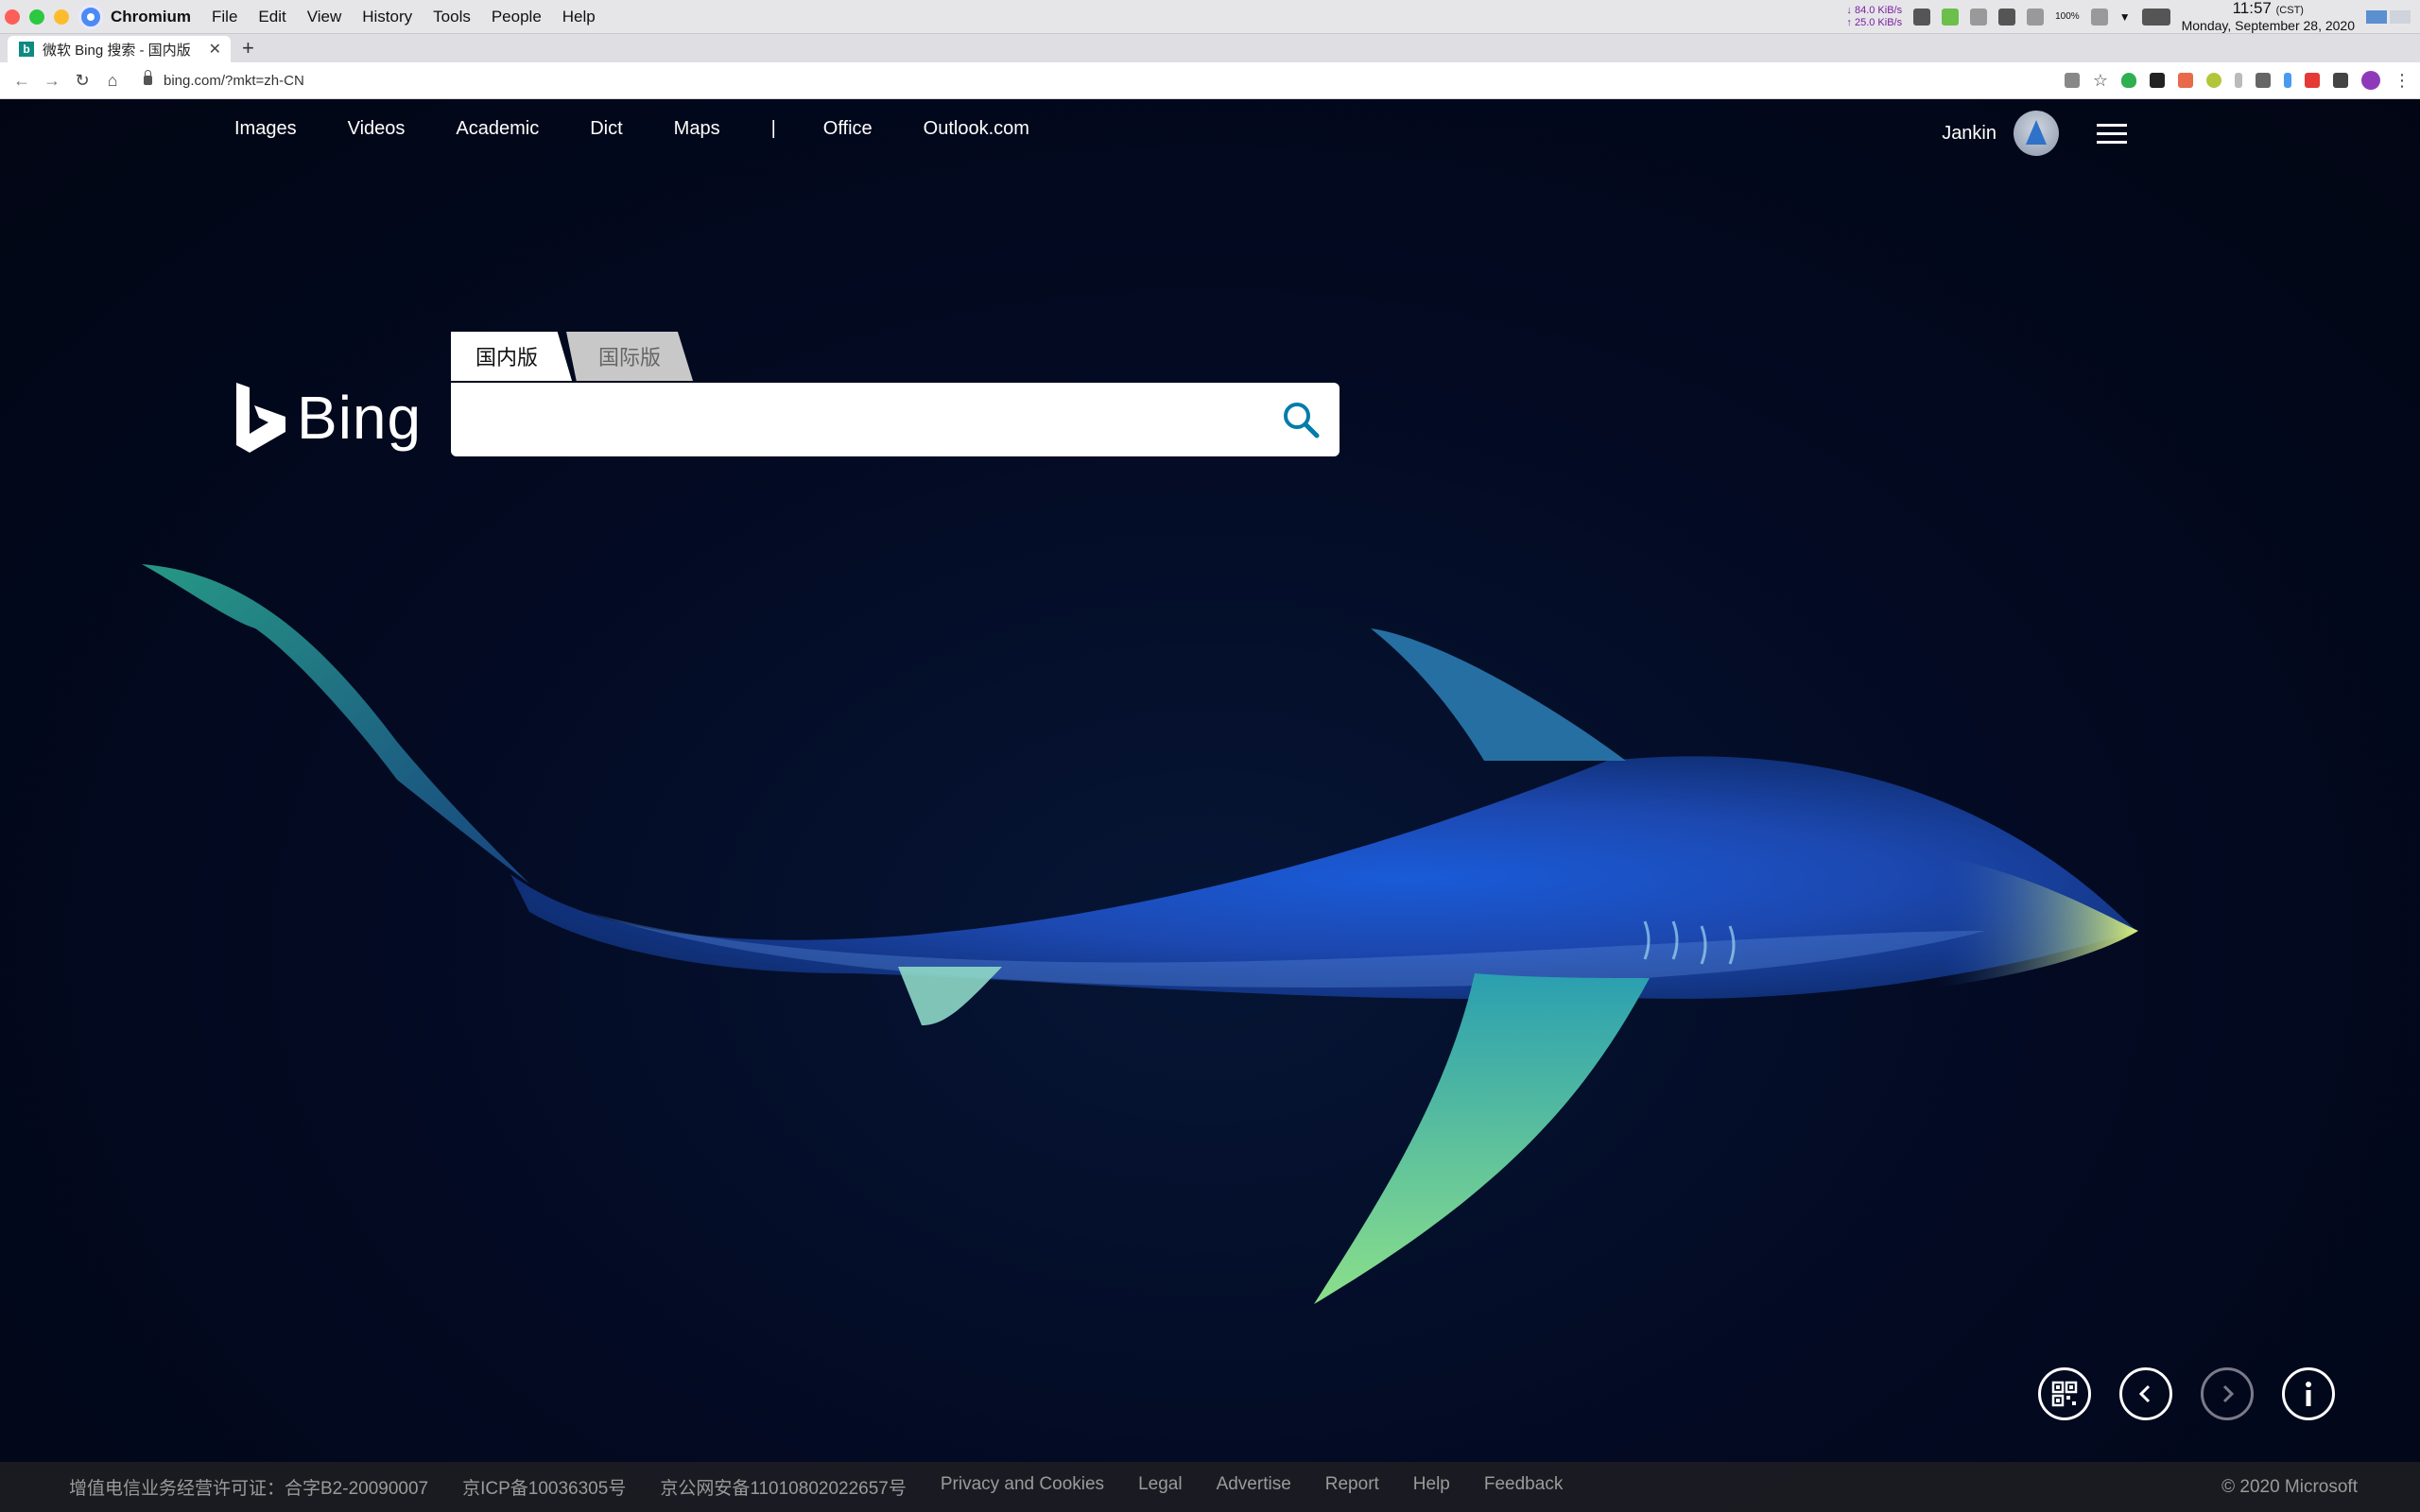 Image resolution: width=2420 pixels, height=1512 pixels. I want to click on footer-icp: 京ICP备10036305号, so click(544, 1487).